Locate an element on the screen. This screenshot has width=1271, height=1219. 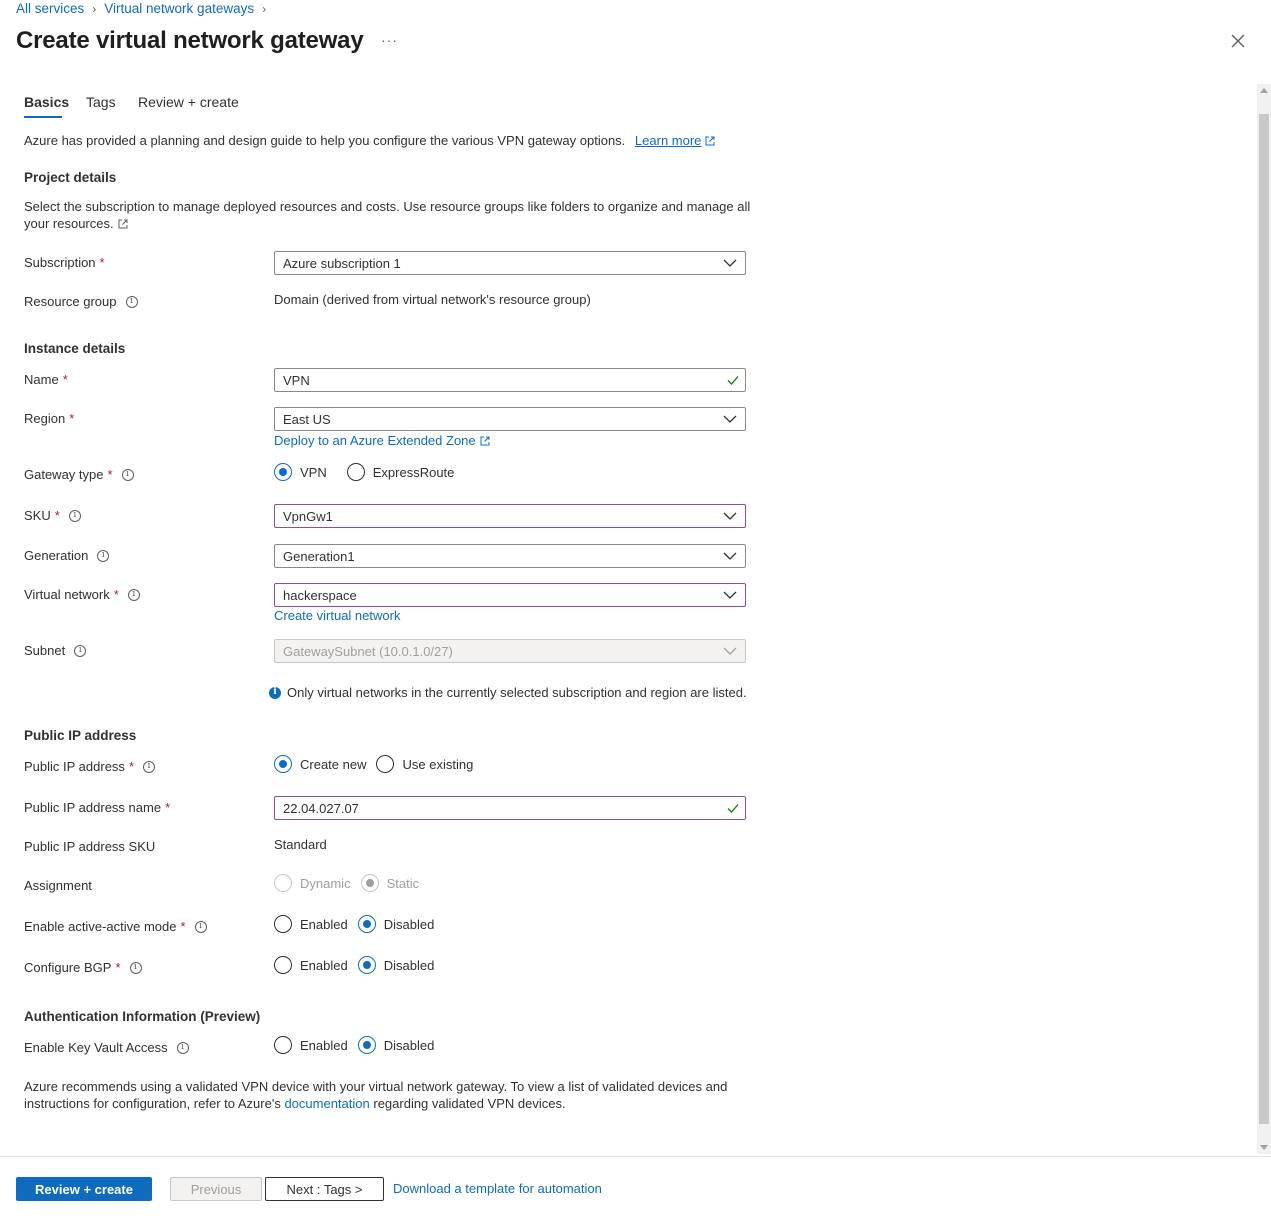
subnet-label: Subnet i is located at coordinates (55, 650).